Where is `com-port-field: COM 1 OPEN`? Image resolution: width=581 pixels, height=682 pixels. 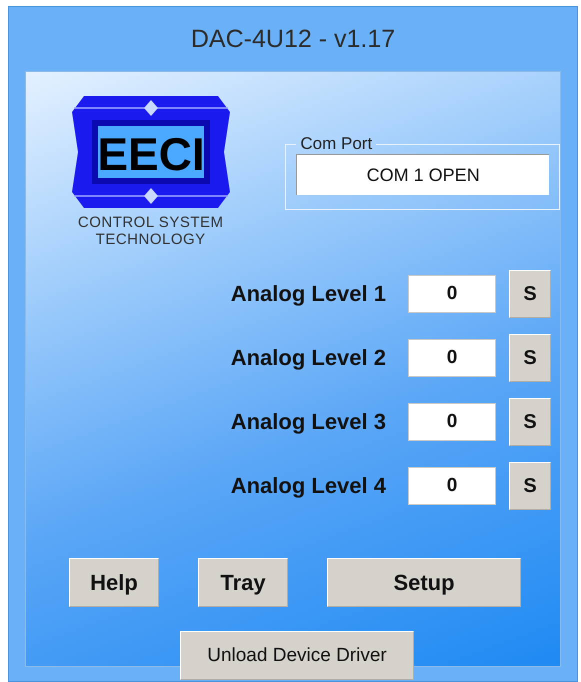 com-port-field: COM 1 OPEN is located at coordinates (422, 174).